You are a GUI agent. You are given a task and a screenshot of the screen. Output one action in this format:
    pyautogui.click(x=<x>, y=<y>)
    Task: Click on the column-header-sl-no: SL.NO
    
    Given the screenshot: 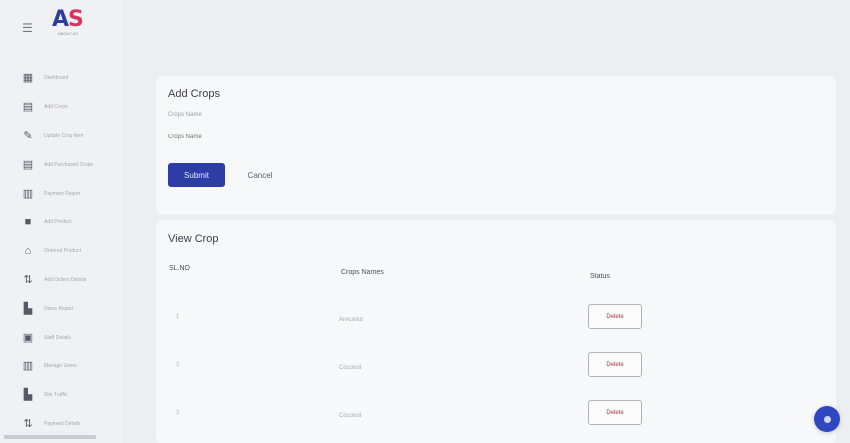 What is the action you would take?
    pyautogui.click(x=180, y=268)
    